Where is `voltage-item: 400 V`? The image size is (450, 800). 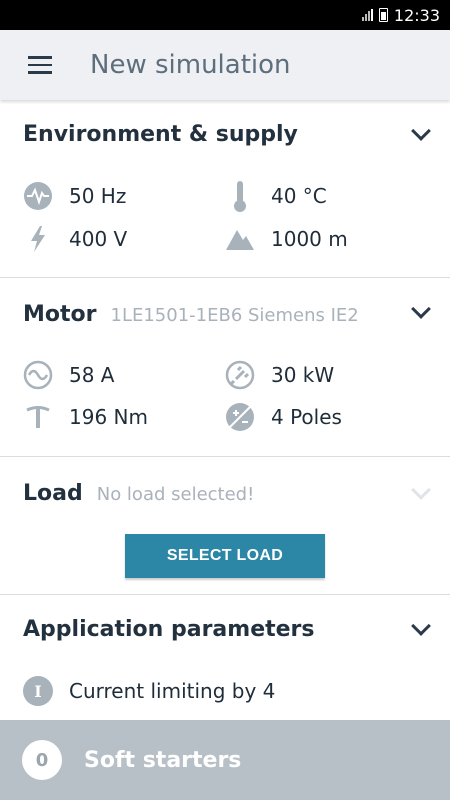 voltage-item: 400 V is located at coordinates (74, 239).